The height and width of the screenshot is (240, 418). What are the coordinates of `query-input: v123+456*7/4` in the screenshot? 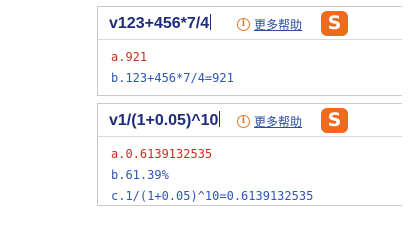 It's located at (160, 23).